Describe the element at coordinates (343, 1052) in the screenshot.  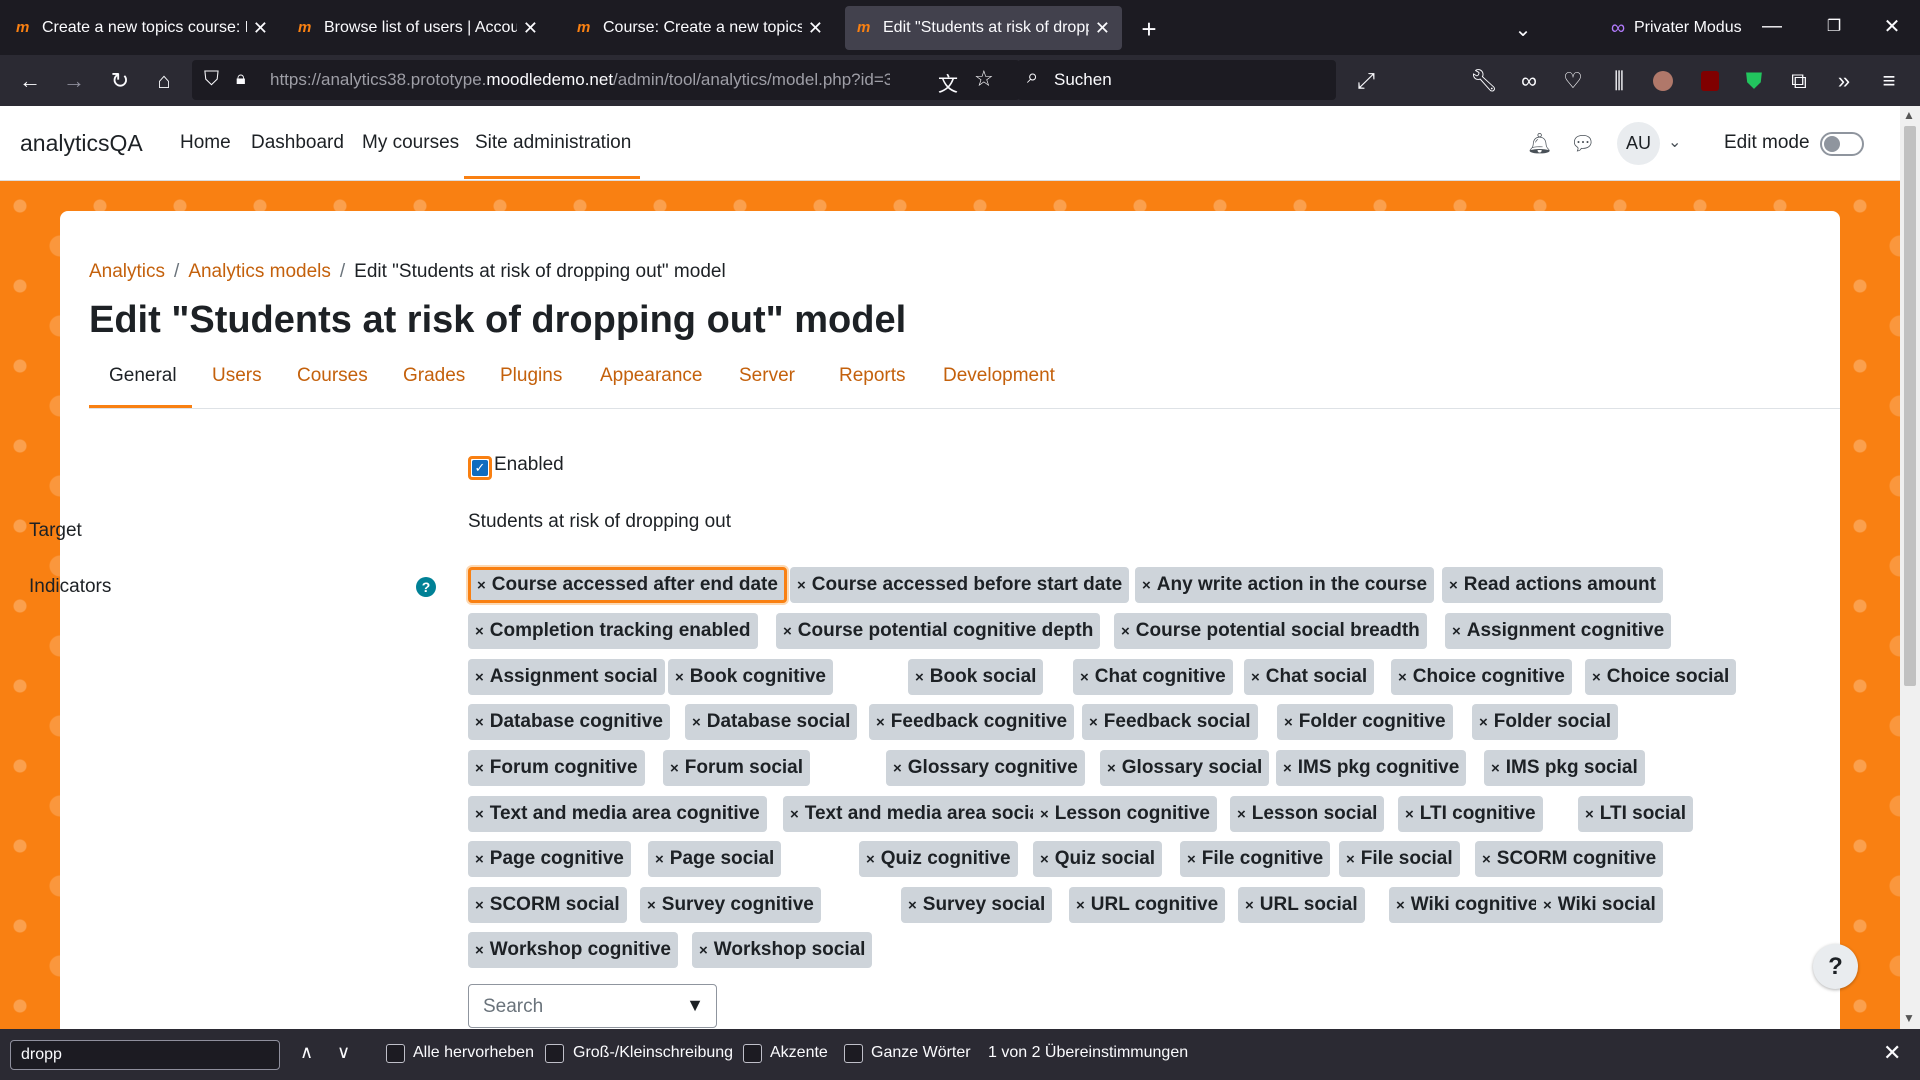
I see `find-next-icon: ∨` at that location.